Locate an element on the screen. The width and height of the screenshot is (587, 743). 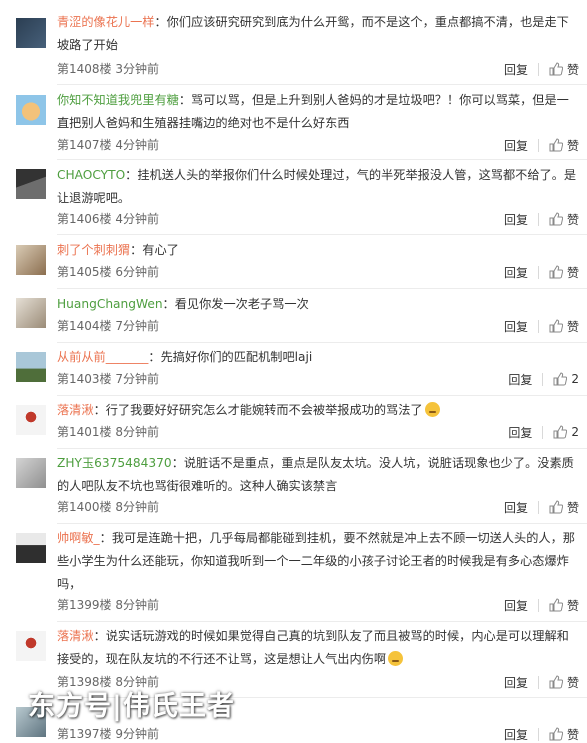
floor-number: 第1397楼 is located at coordinates (84, 734).